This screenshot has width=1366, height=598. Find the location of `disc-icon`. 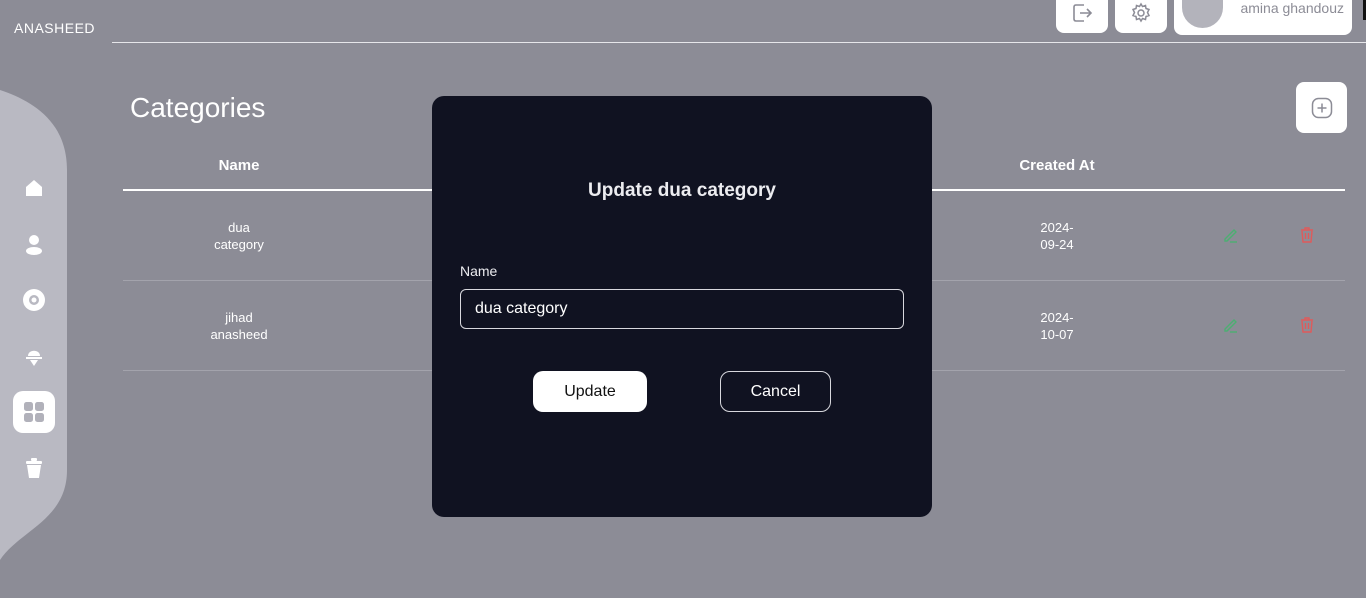

disc-icon is located at coordinates (34, 300).